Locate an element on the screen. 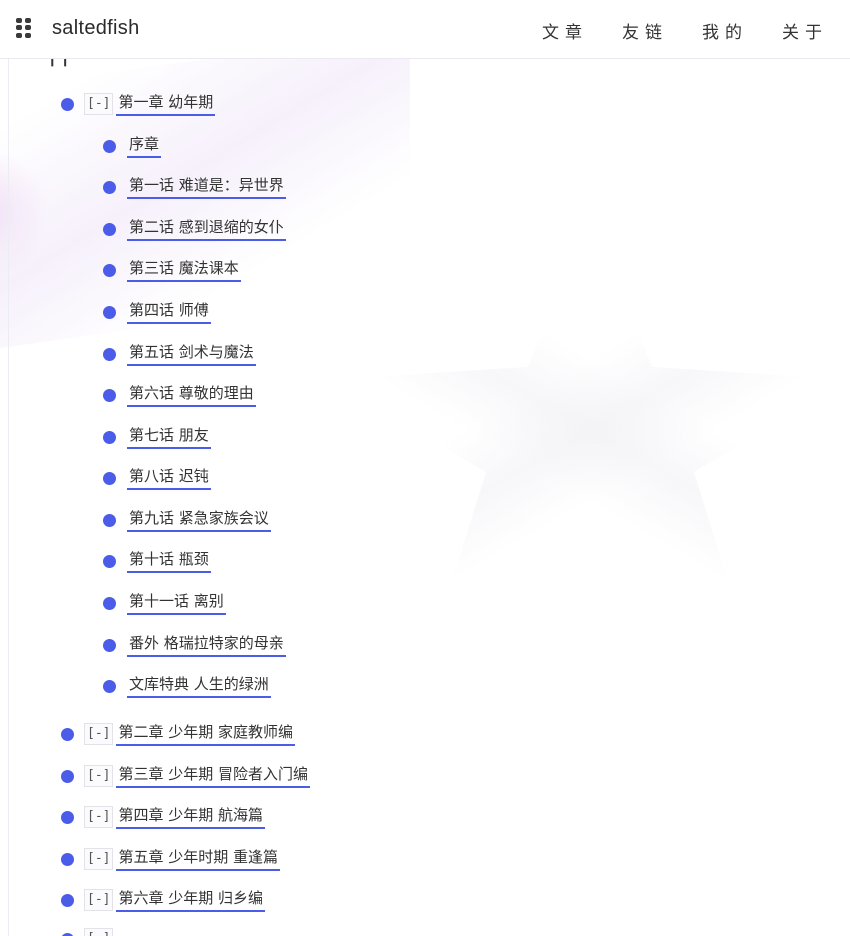  subchapter-item: 第十话 瓶颈 is located at coordinates (157, 561).